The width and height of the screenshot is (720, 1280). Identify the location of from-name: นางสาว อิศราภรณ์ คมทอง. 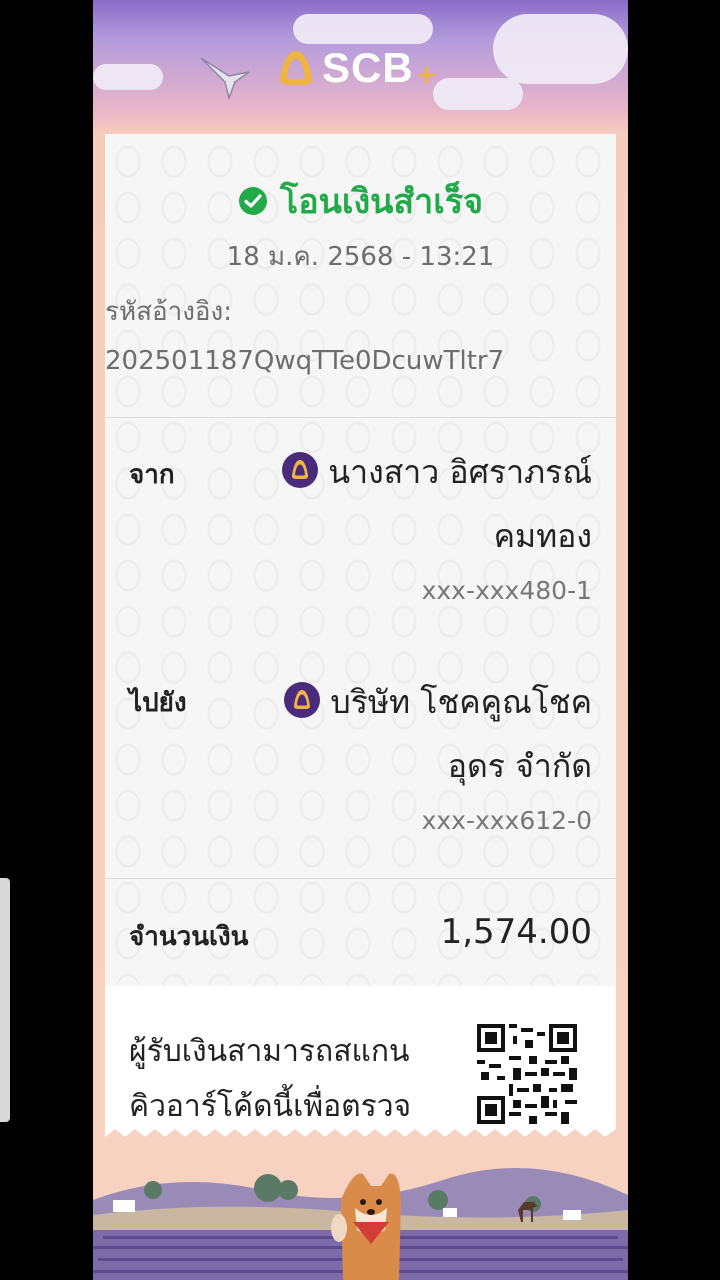
(412, 504).